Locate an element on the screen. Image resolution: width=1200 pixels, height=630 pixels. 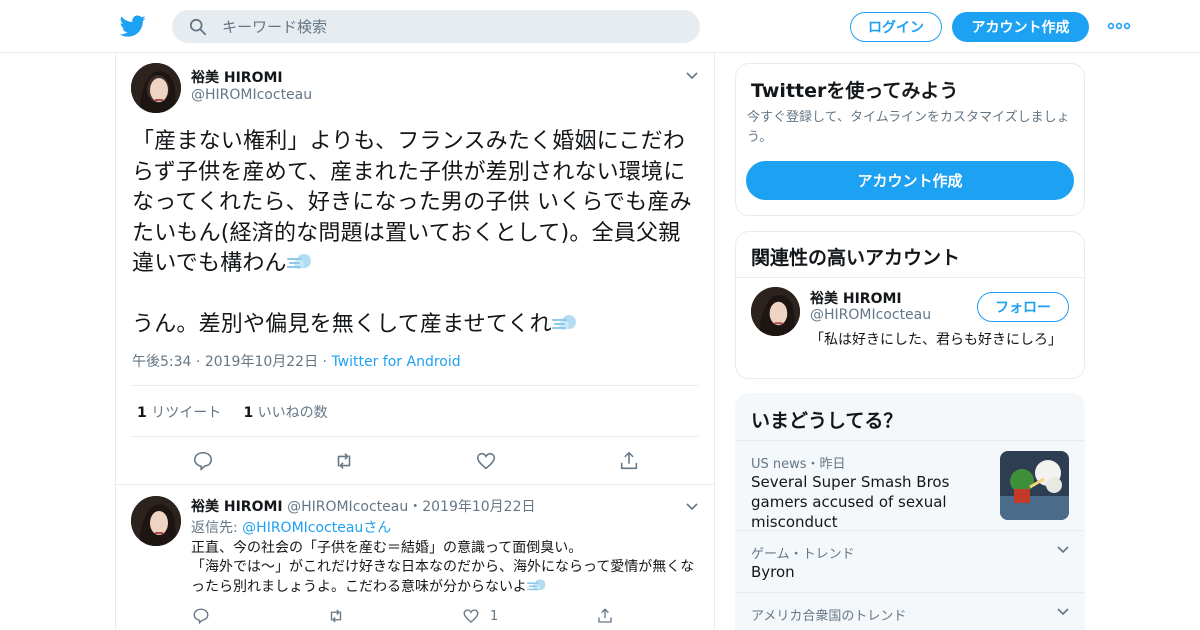
tweet-stats: 1 リツイート 1 いいねの数 is located at coordinates (232, 412).